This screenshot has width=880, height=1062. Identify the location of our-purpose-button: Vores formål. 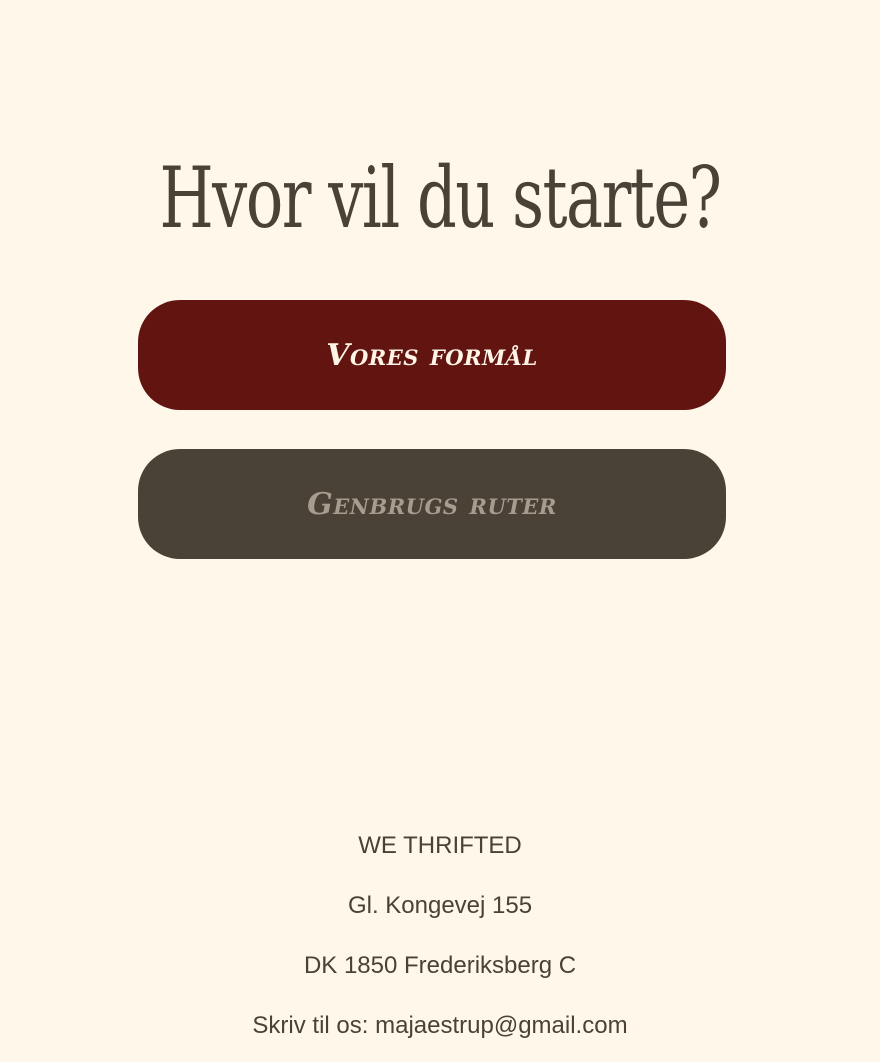
(432, 355).